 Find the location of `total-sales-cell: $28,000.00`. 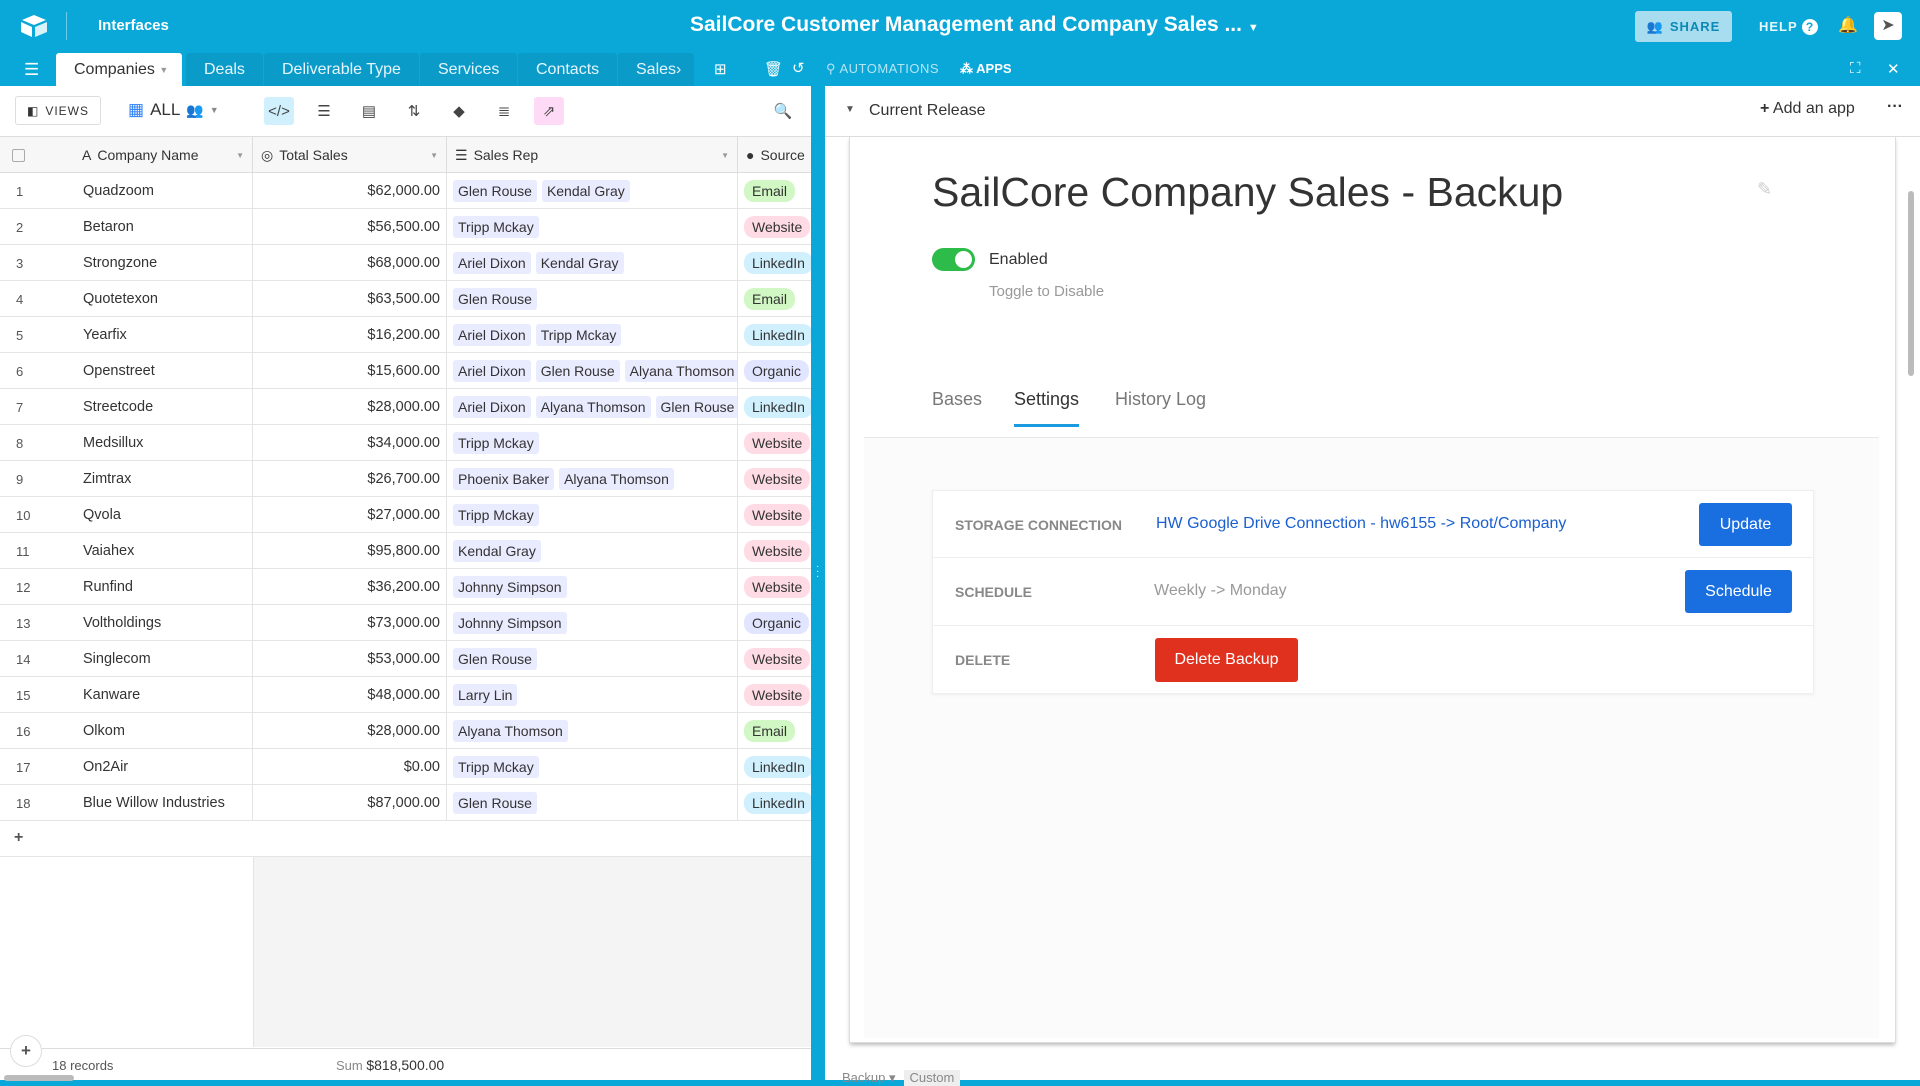

total-sales-cell: $28,000.00 is located at coordinates (350, 407).